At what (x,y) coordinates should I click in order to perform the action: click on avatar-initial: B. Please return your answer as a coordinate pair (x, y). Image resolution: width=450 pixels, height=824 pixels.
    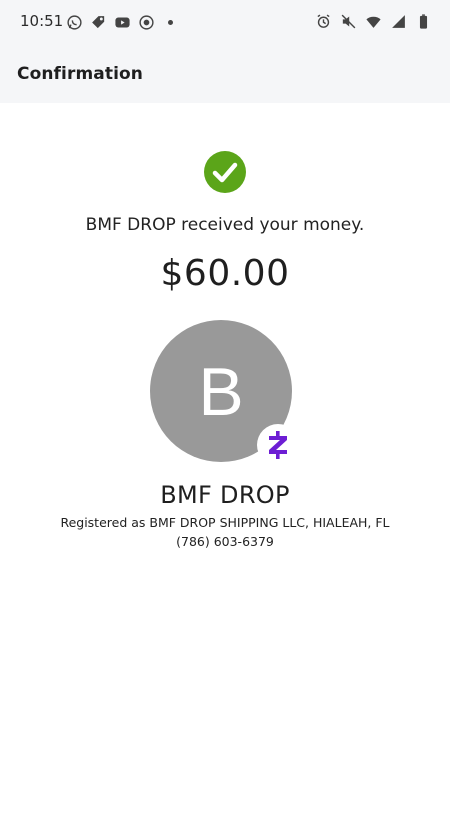
    Looking at the image, I should click on (221, 392).